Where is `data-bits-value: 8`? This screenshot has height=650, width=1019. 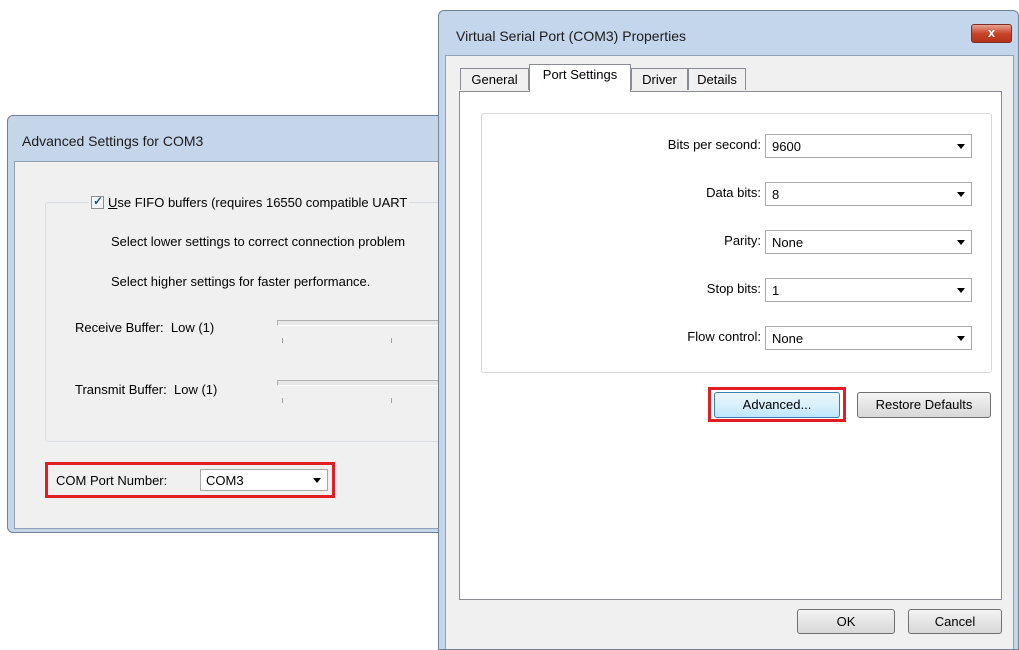
data-bits-value: 8 is located at coordinates (776, 194).